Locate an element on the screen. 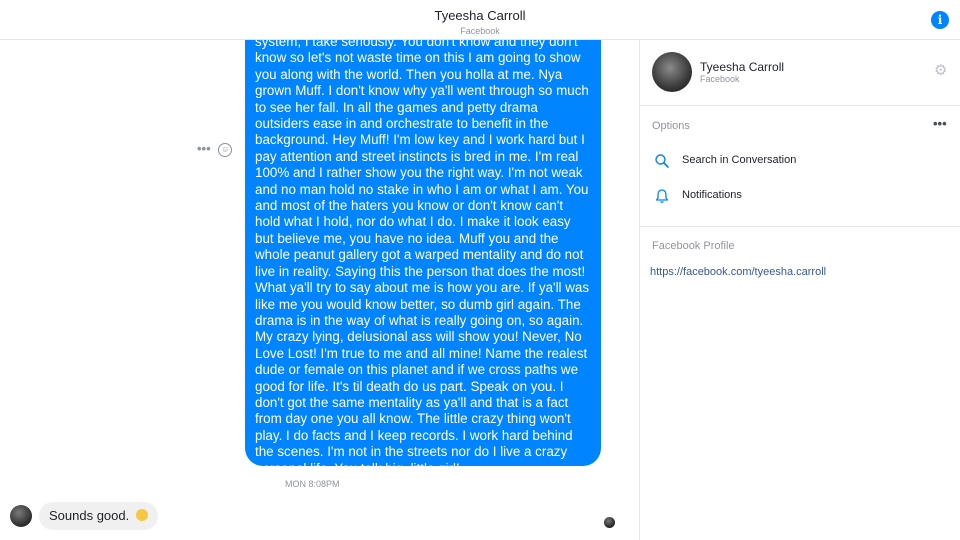  smile-emoji-icon is located at coordinates (141, 515).